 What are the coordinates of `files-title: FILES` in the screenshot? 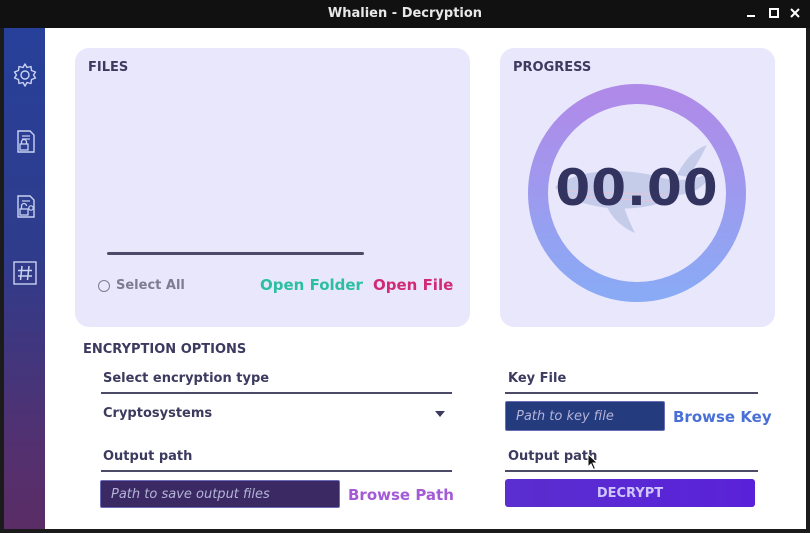 It's located at (108, 67).